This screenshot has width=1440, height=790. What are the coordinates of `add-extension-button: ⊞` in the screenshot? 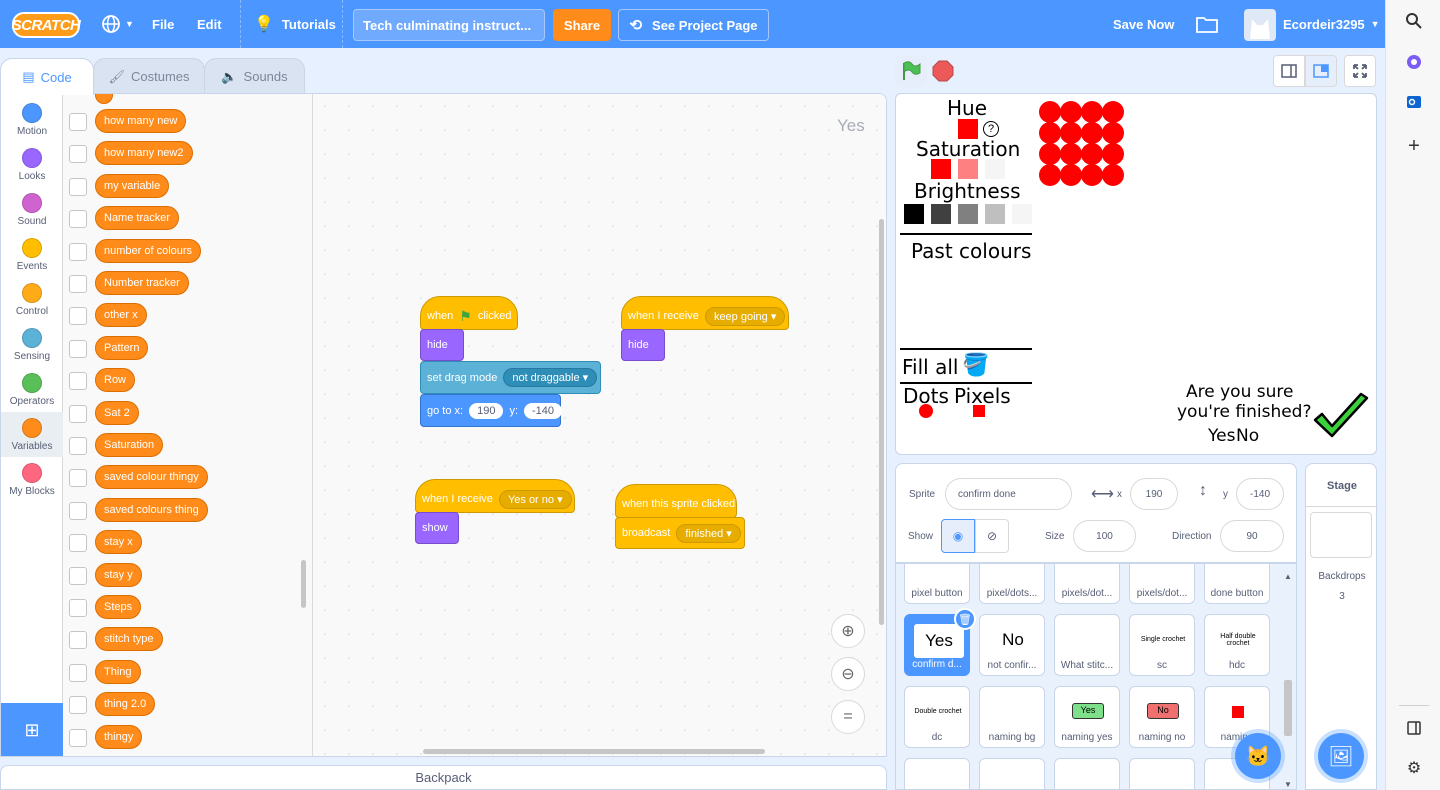 It's located at (32, 729).